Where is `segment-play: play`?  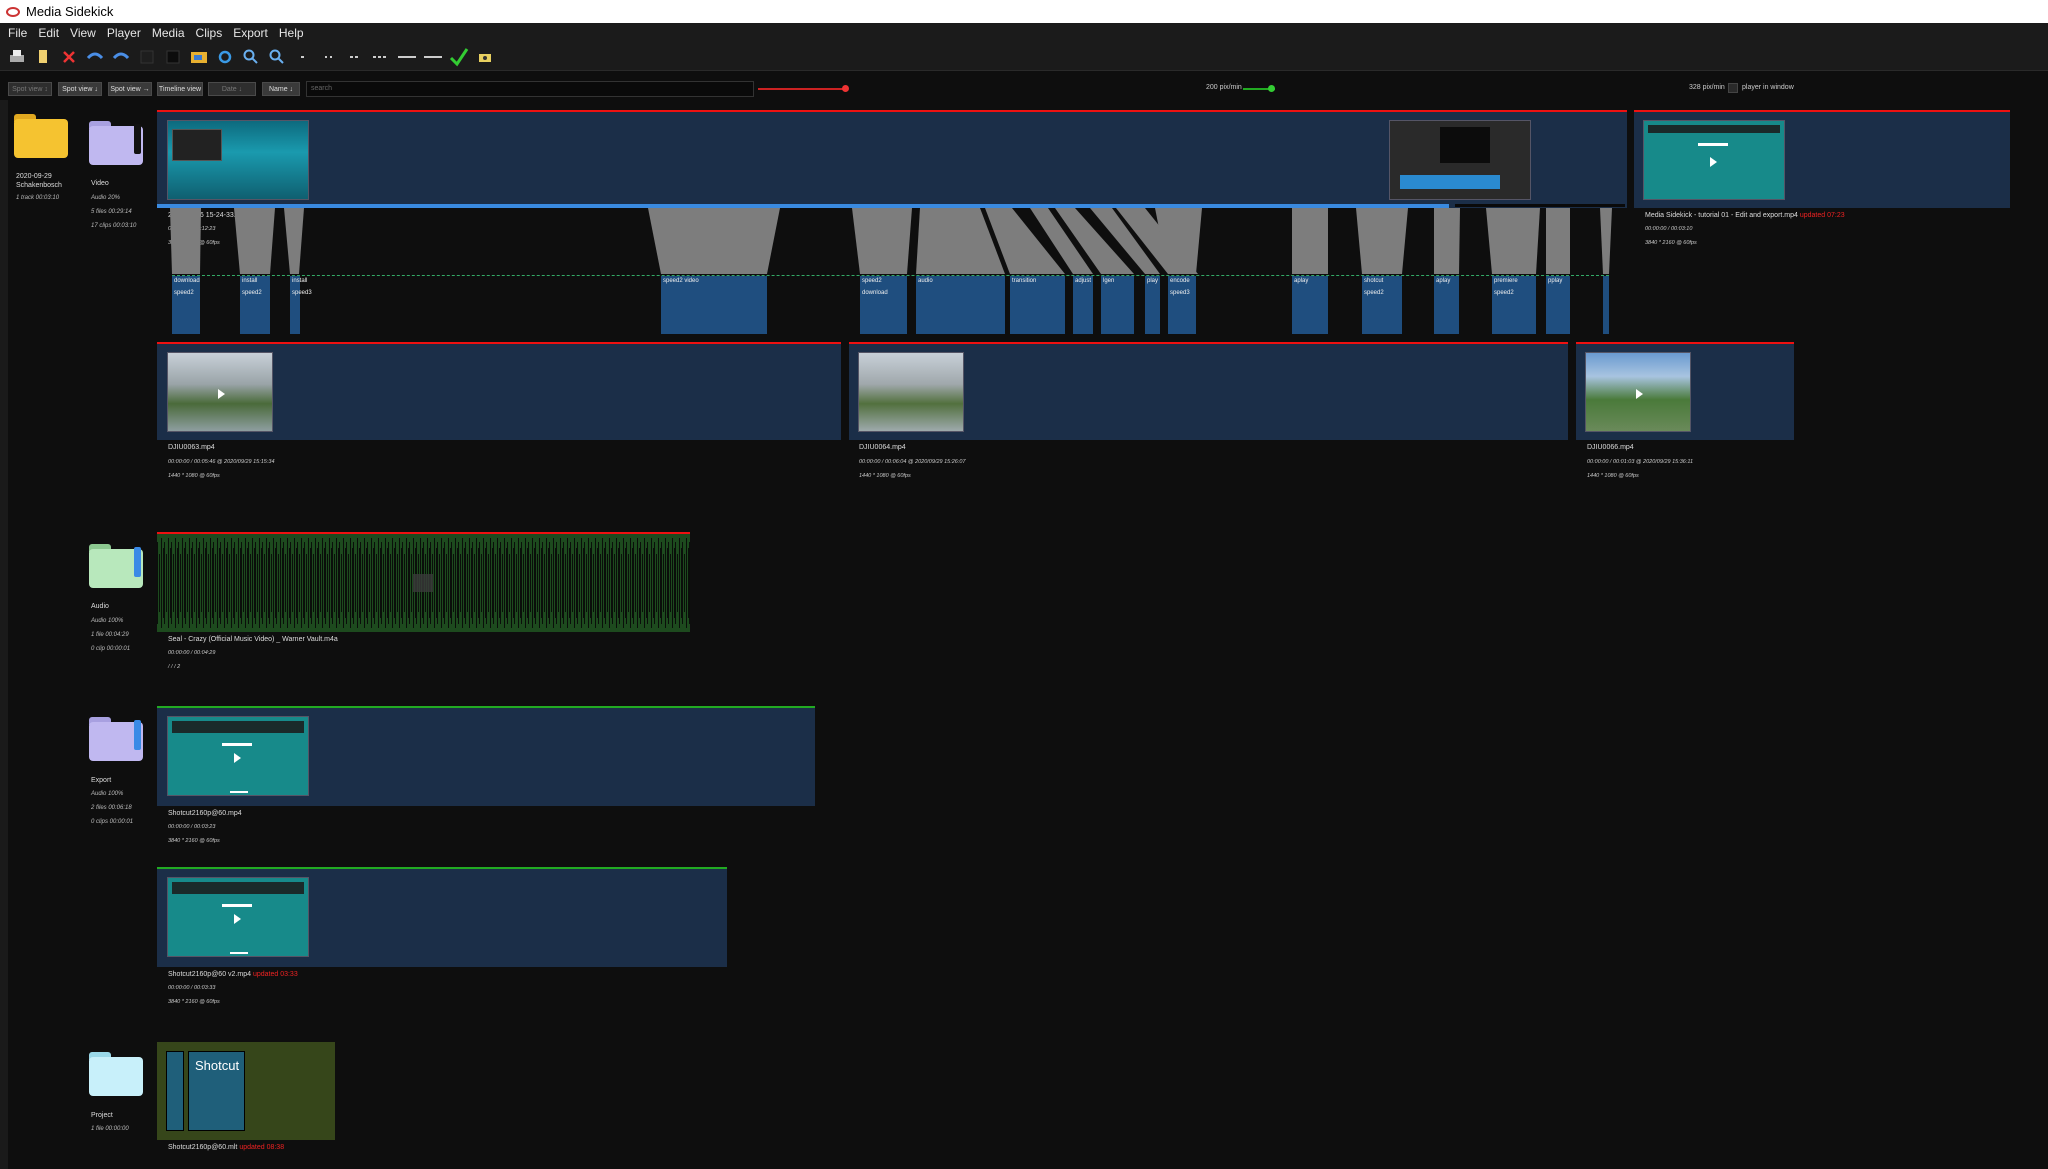
segment-play: play is located at coordinates (1152, 305).